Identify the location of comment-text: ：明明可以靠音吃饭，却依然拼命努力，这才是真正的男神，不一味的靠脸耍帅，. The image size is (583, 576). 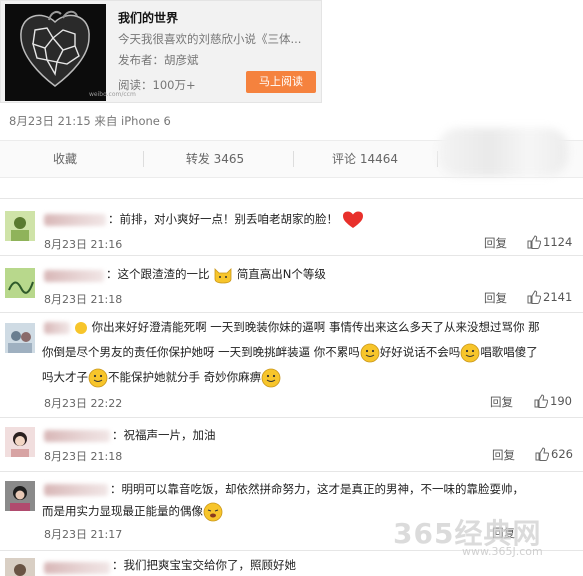
(345, 489).